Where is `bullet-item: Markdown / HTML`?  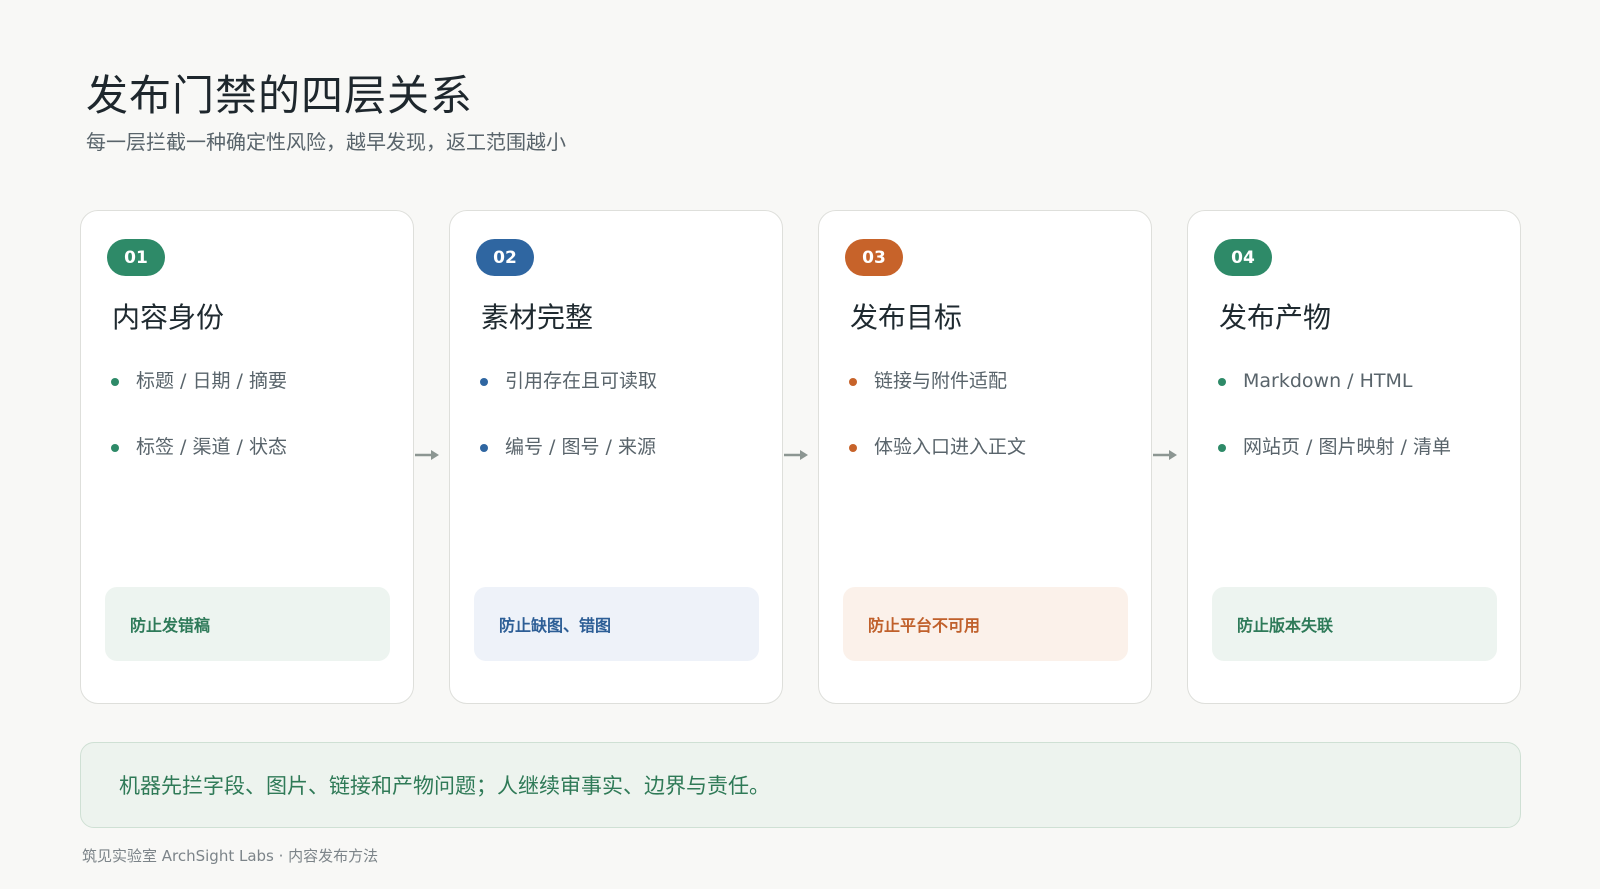
bullet-item: Markdown / HTML is located at coordinates (1363, 381).